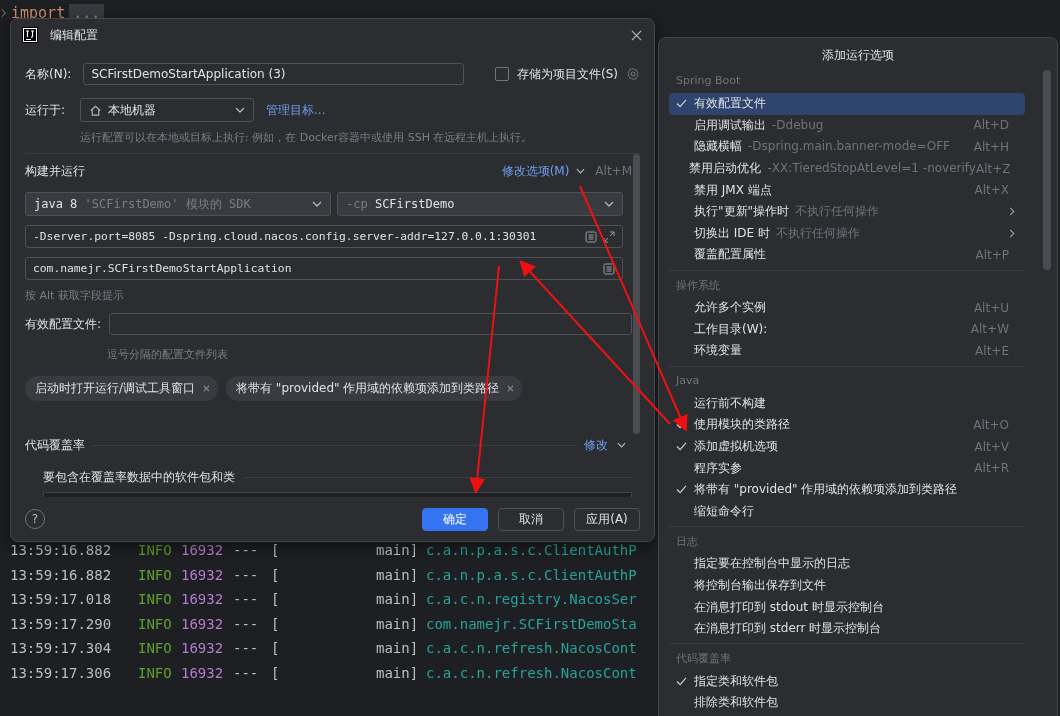 This screenshot has width=1060, height=716. I want to click on store-checkbox, so click(502, 74).